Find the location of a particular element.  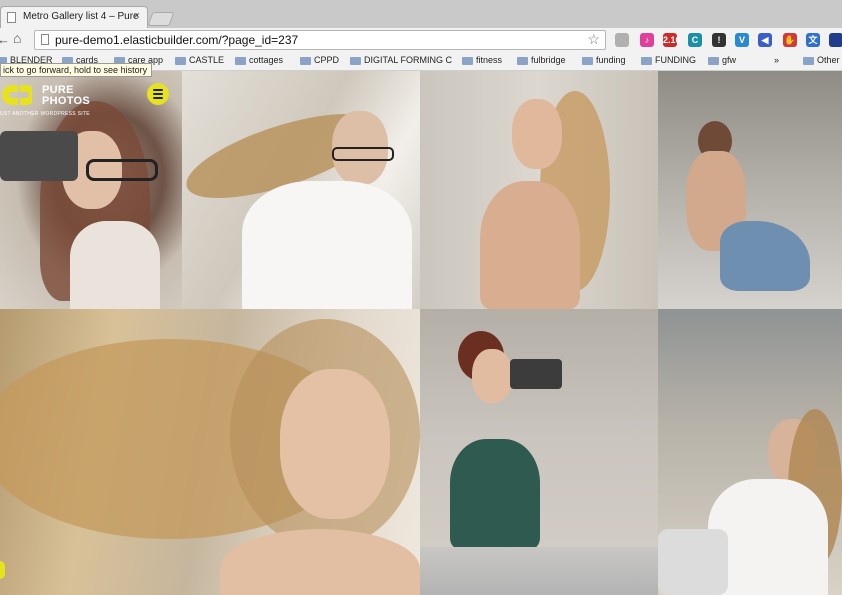

shield-icon: V is located at coordinates (742, 40).